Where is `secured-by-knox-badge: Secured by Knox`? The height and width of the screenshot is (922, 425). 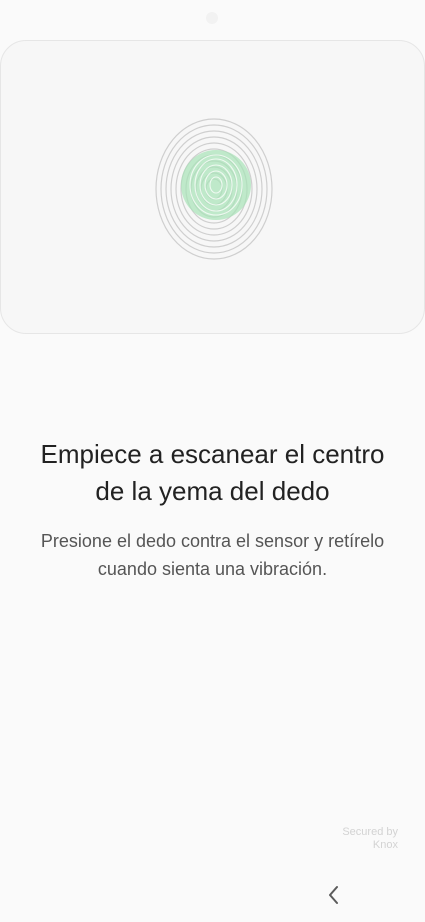 secured-by-knox-badge: Secured by Knox is located at coordinates (353, 839).